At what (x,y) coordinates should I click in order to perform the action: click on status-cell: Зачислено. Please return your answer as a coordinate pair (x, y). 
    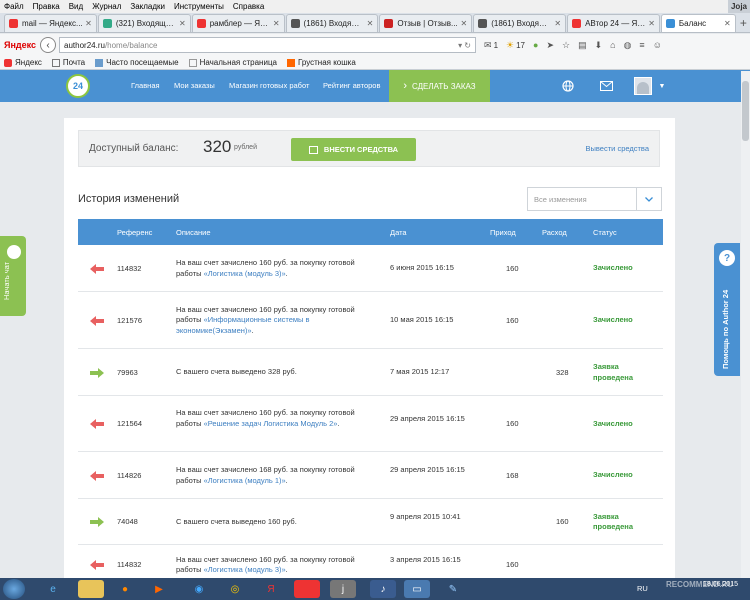
    Looking at the image, I should click on (613, 423).